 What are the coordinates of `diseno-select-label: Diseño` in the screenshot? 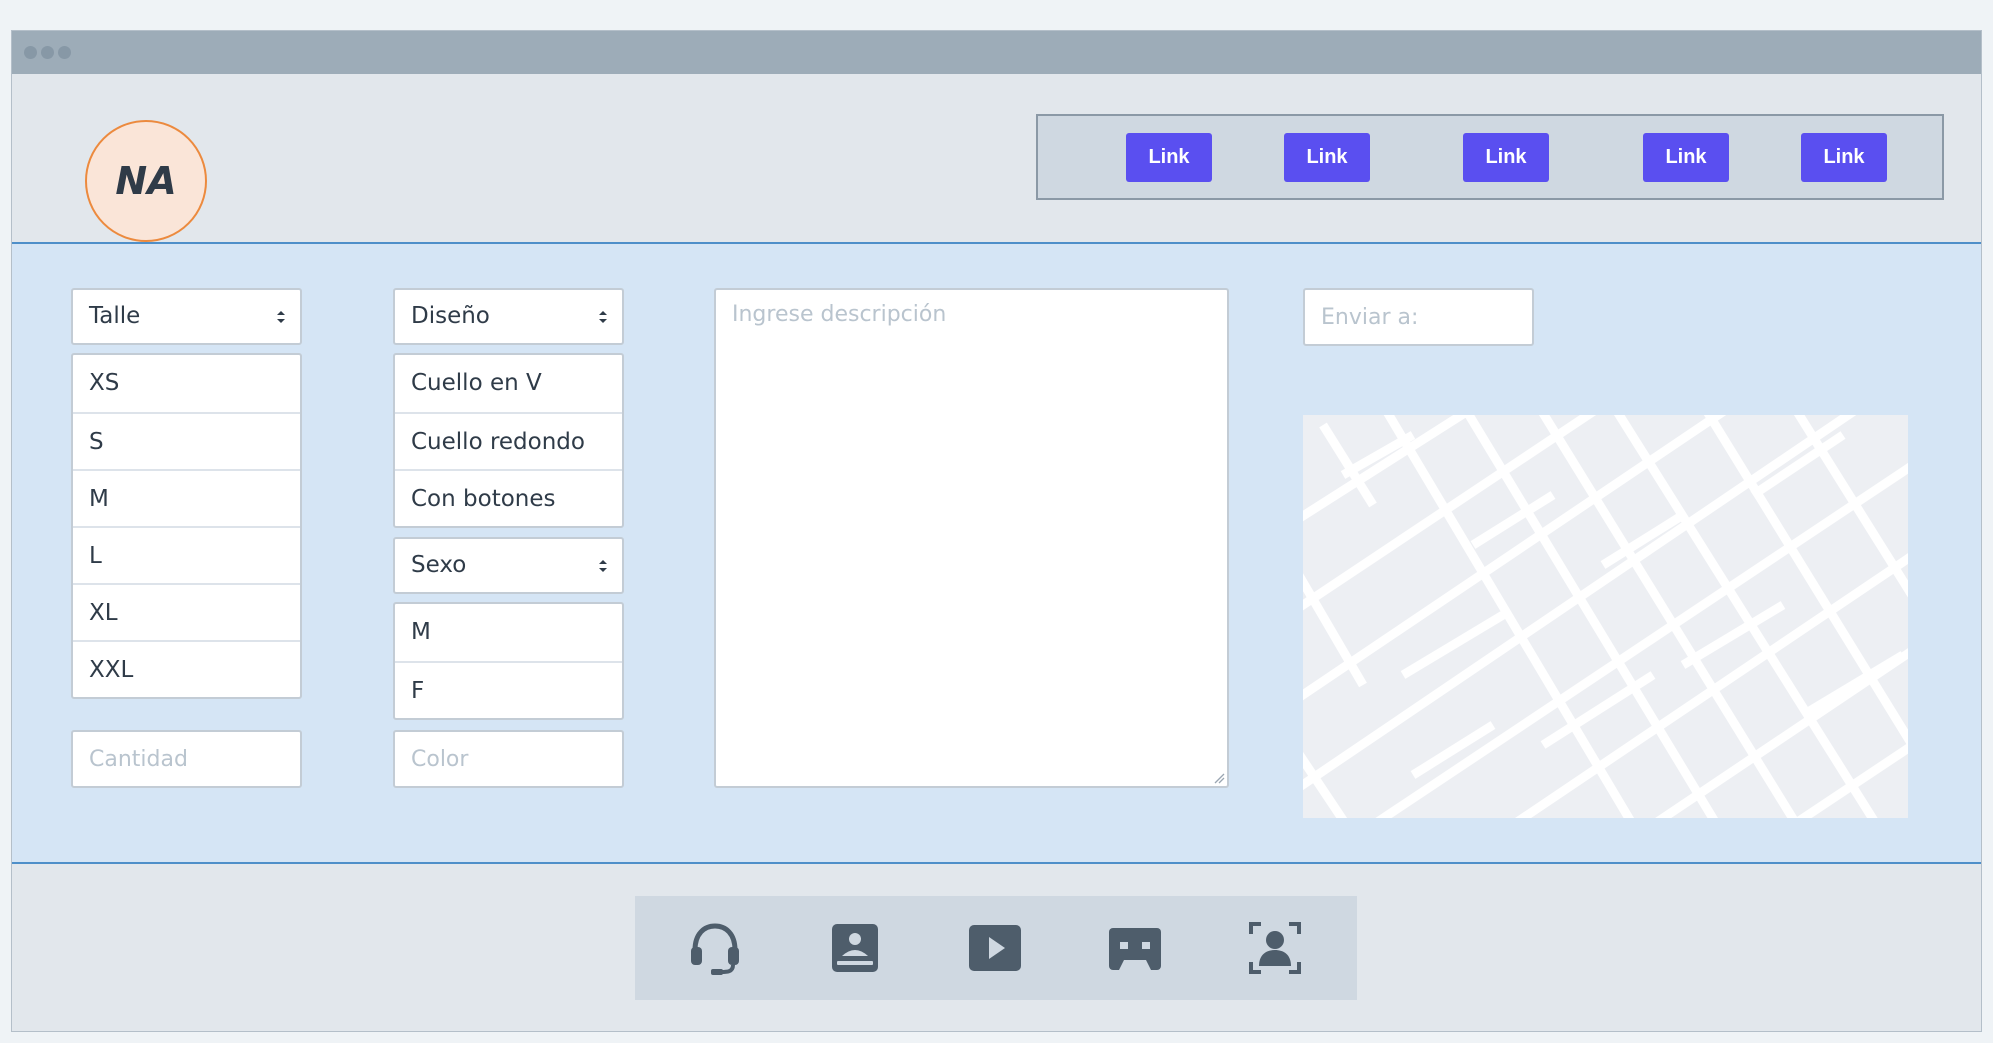 It's located at (450, 316).